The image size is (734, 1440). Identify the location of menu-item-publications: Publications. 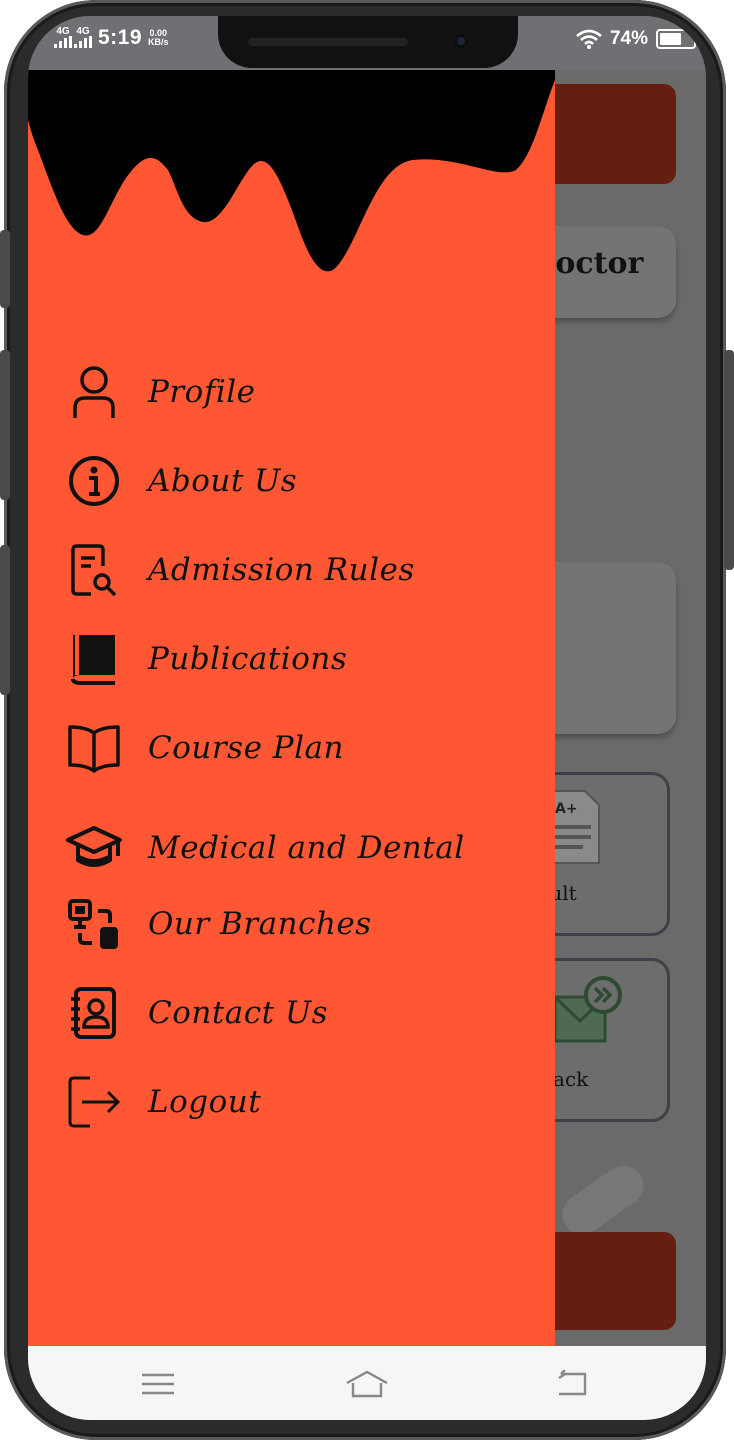
(206, 659).